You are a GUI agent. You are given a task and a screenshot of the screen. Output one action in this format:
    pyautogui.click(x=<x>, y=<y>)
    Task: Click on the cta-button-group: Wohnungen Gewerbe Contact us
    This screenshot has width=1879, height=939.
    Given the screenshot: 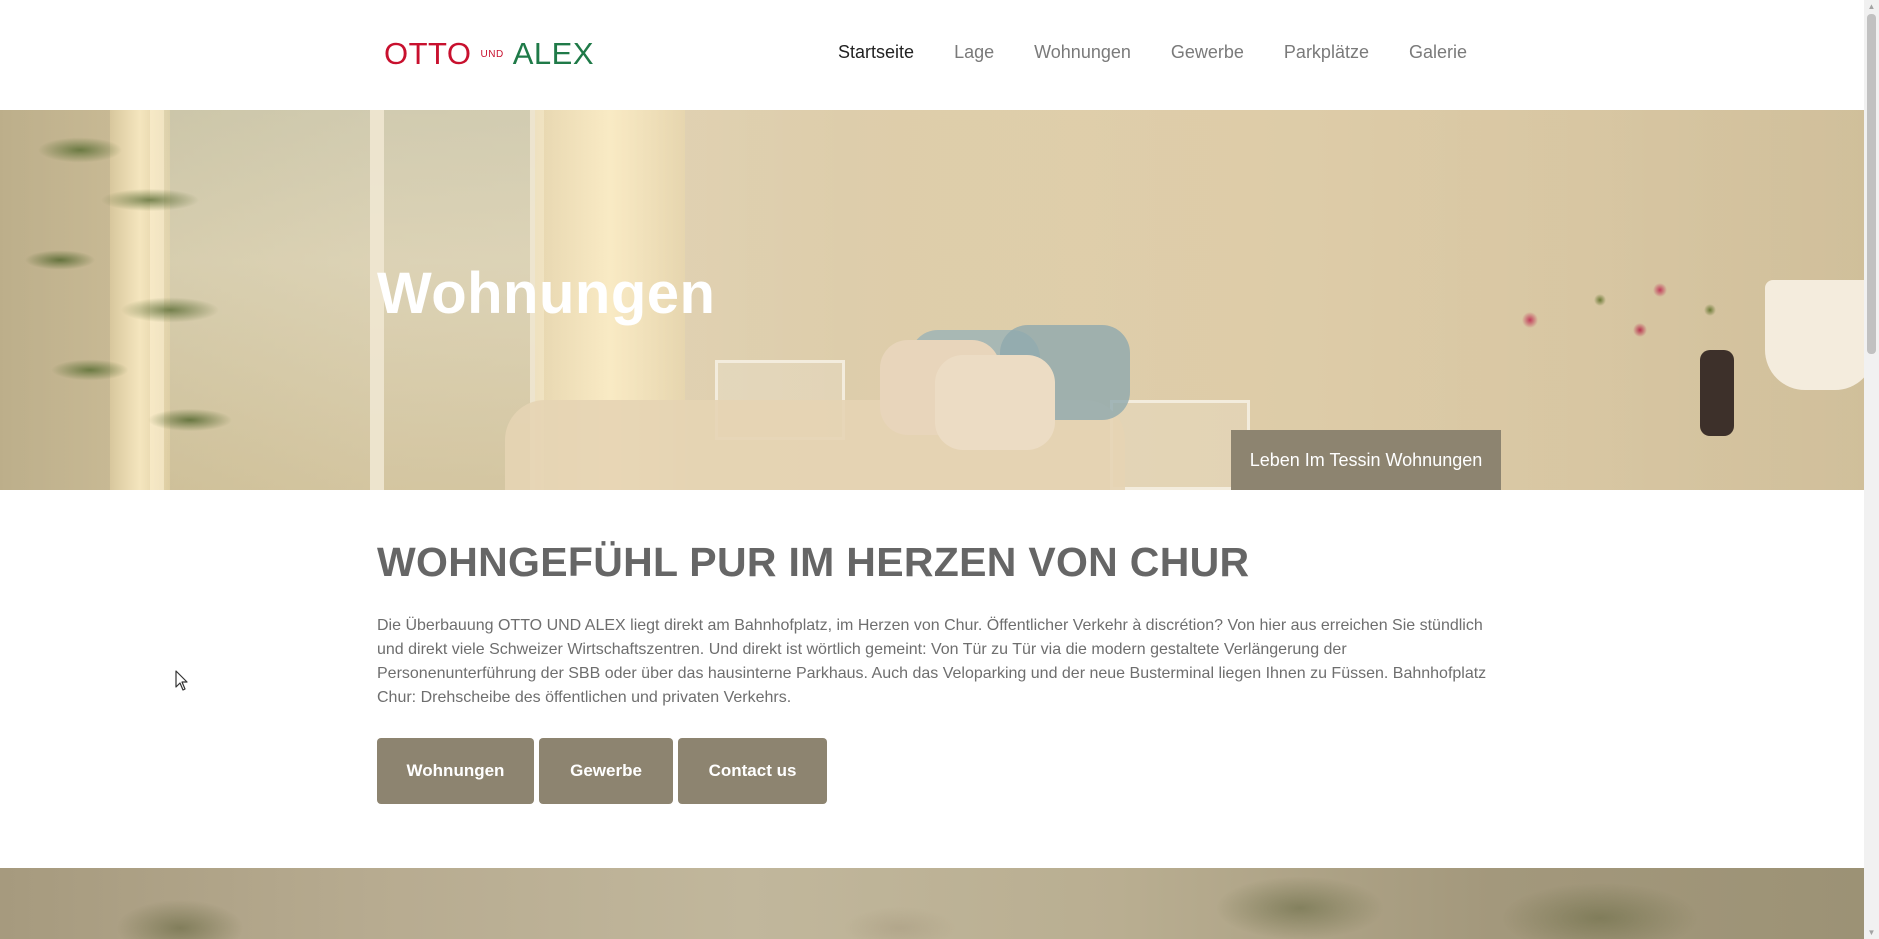 What is the action you would take?
    pyautogui.click(x=602, y=771)
    